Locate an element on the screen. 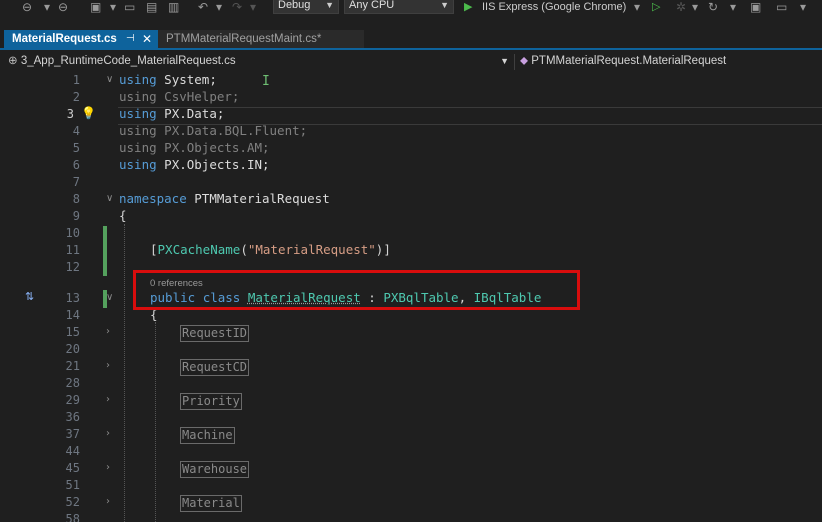  open-folder-icon: ▭ is located at coordinates (129, 7).